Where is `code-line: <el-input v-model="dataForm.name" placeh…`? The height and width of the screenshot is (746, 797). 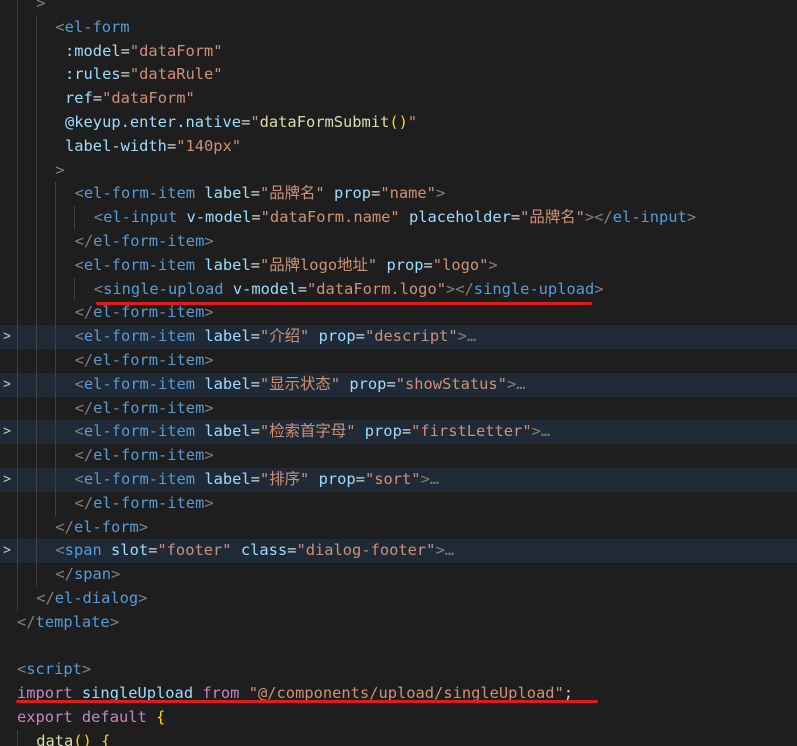 code-line: <el-input v-model="dataForm.name" placeh… is located at coordinates (398, 218).